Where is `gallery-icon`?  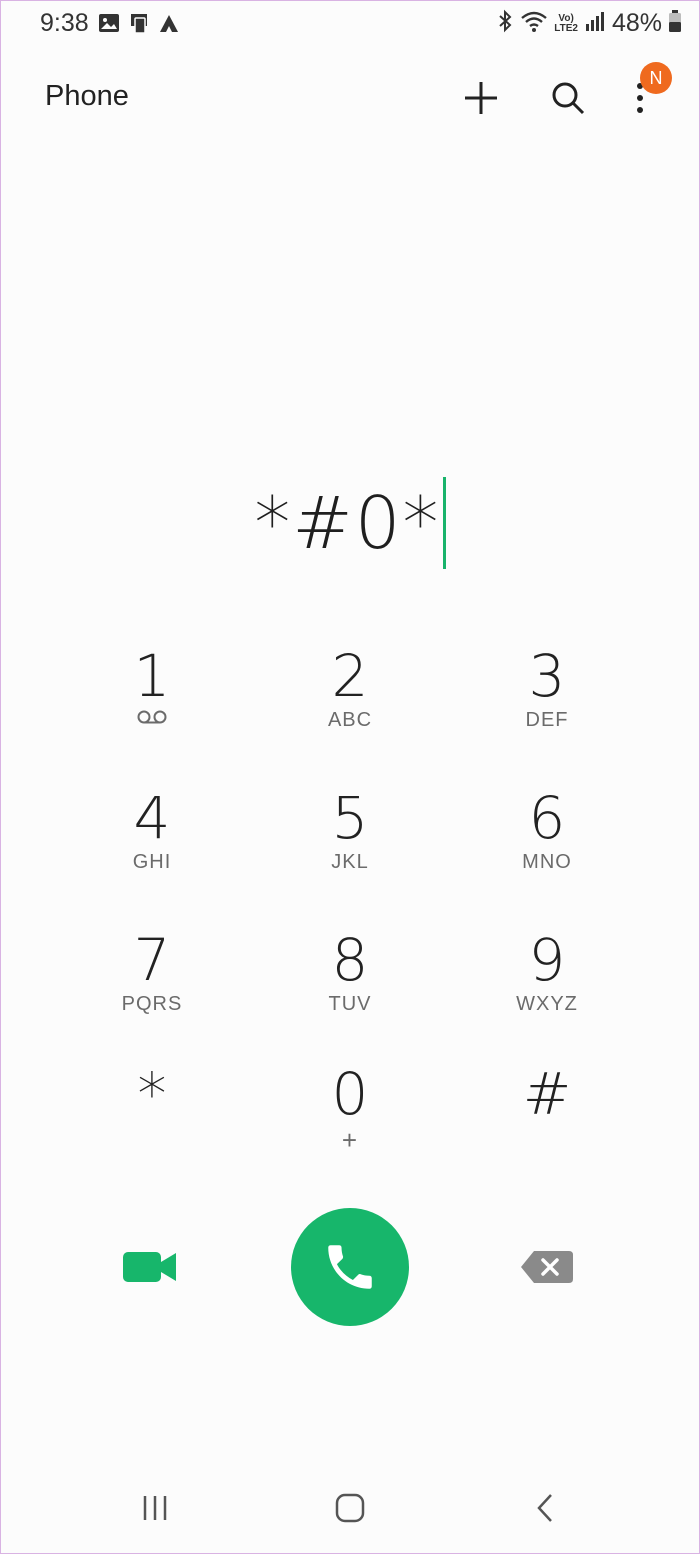 gallery-icon is located at coordinates (109, 25).